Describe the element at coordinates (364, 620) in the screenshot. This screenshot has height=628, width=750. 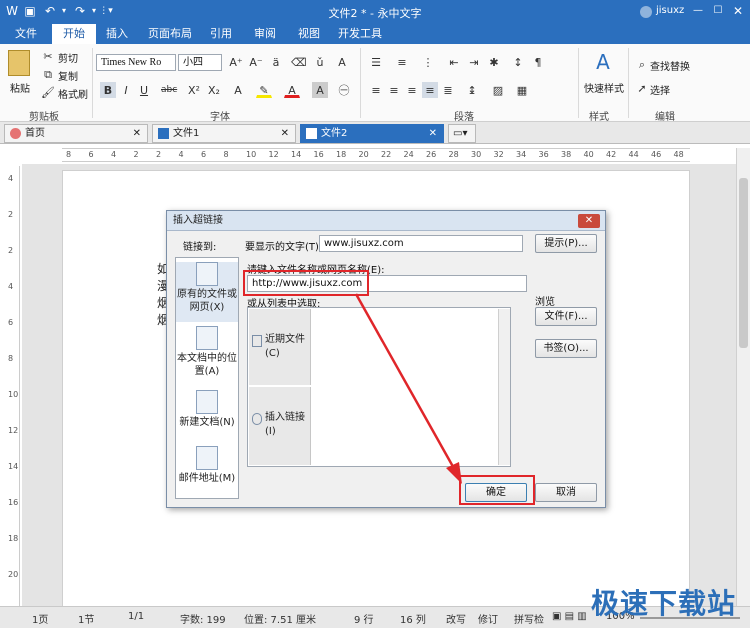
I see `status-row: 9 行` at that location.